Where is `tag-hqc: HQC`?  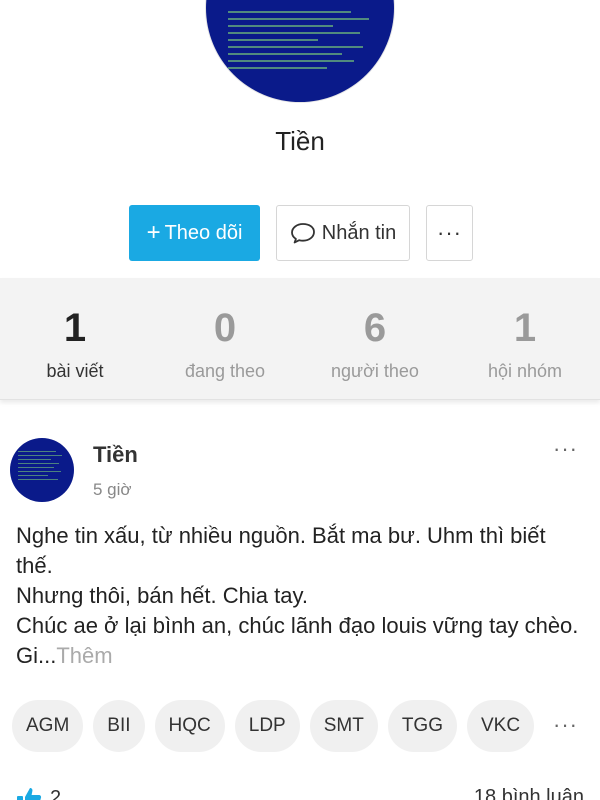 tag-hqc: HQC is located at coordinates (189, 726).